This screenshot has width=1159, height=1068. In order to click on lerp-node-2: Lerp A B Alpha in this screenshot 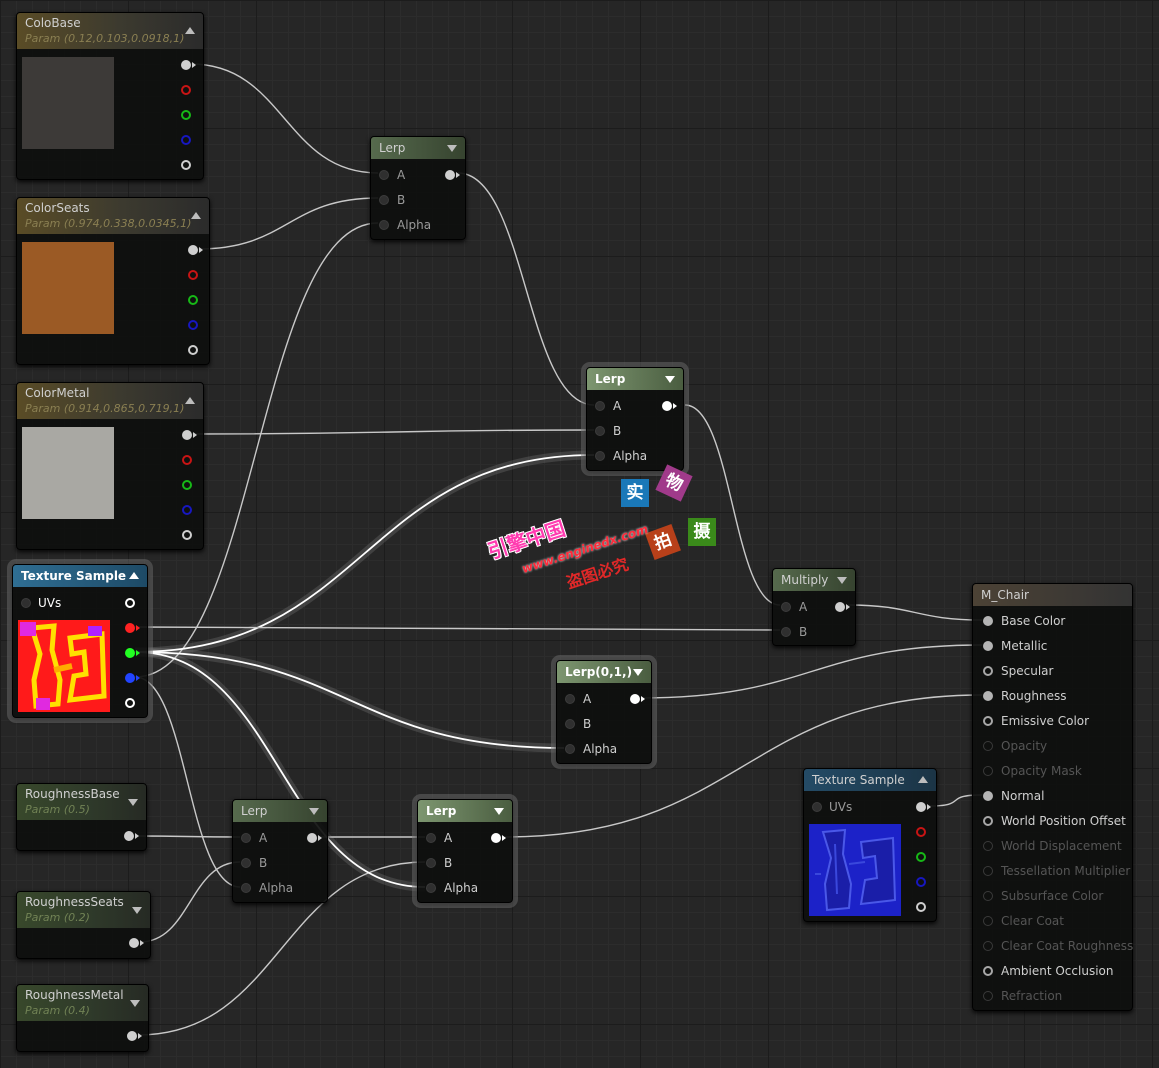, I will do `click(635, 419)`.